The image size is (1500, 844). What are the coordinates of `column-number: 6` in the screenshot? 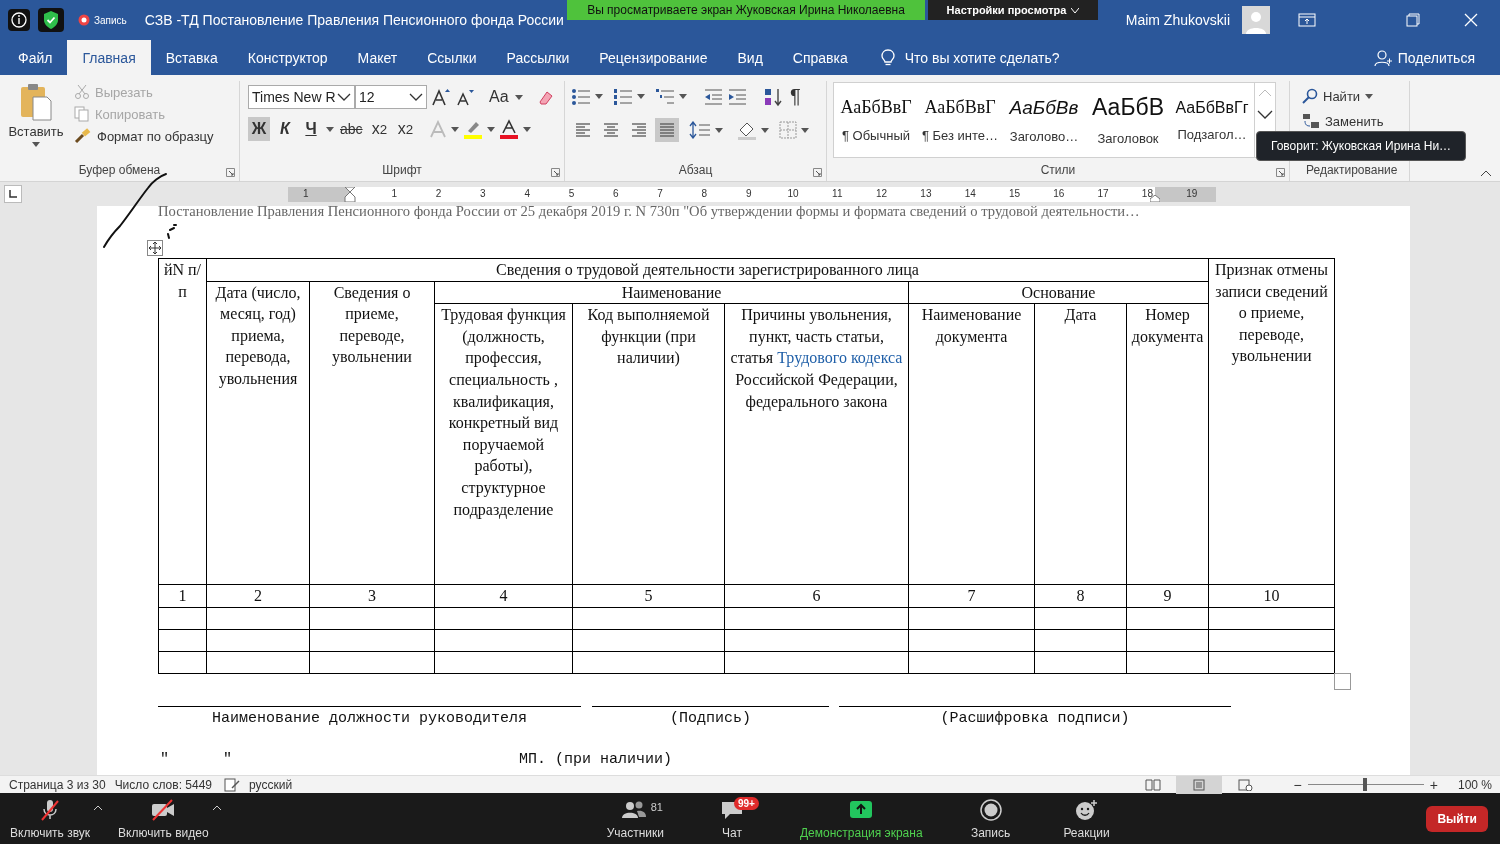 It's located at (816, 596).